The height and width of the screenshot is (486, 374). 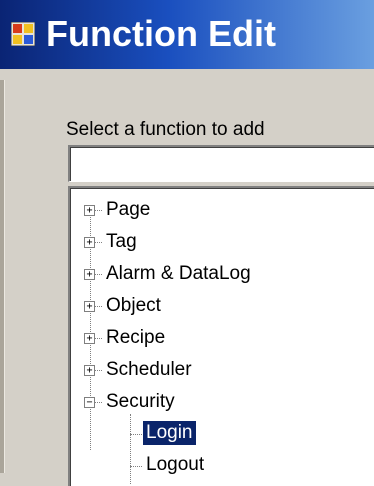 I want to click on tree-node-label: Alarm & DataLog, so click(x=178, y=274).